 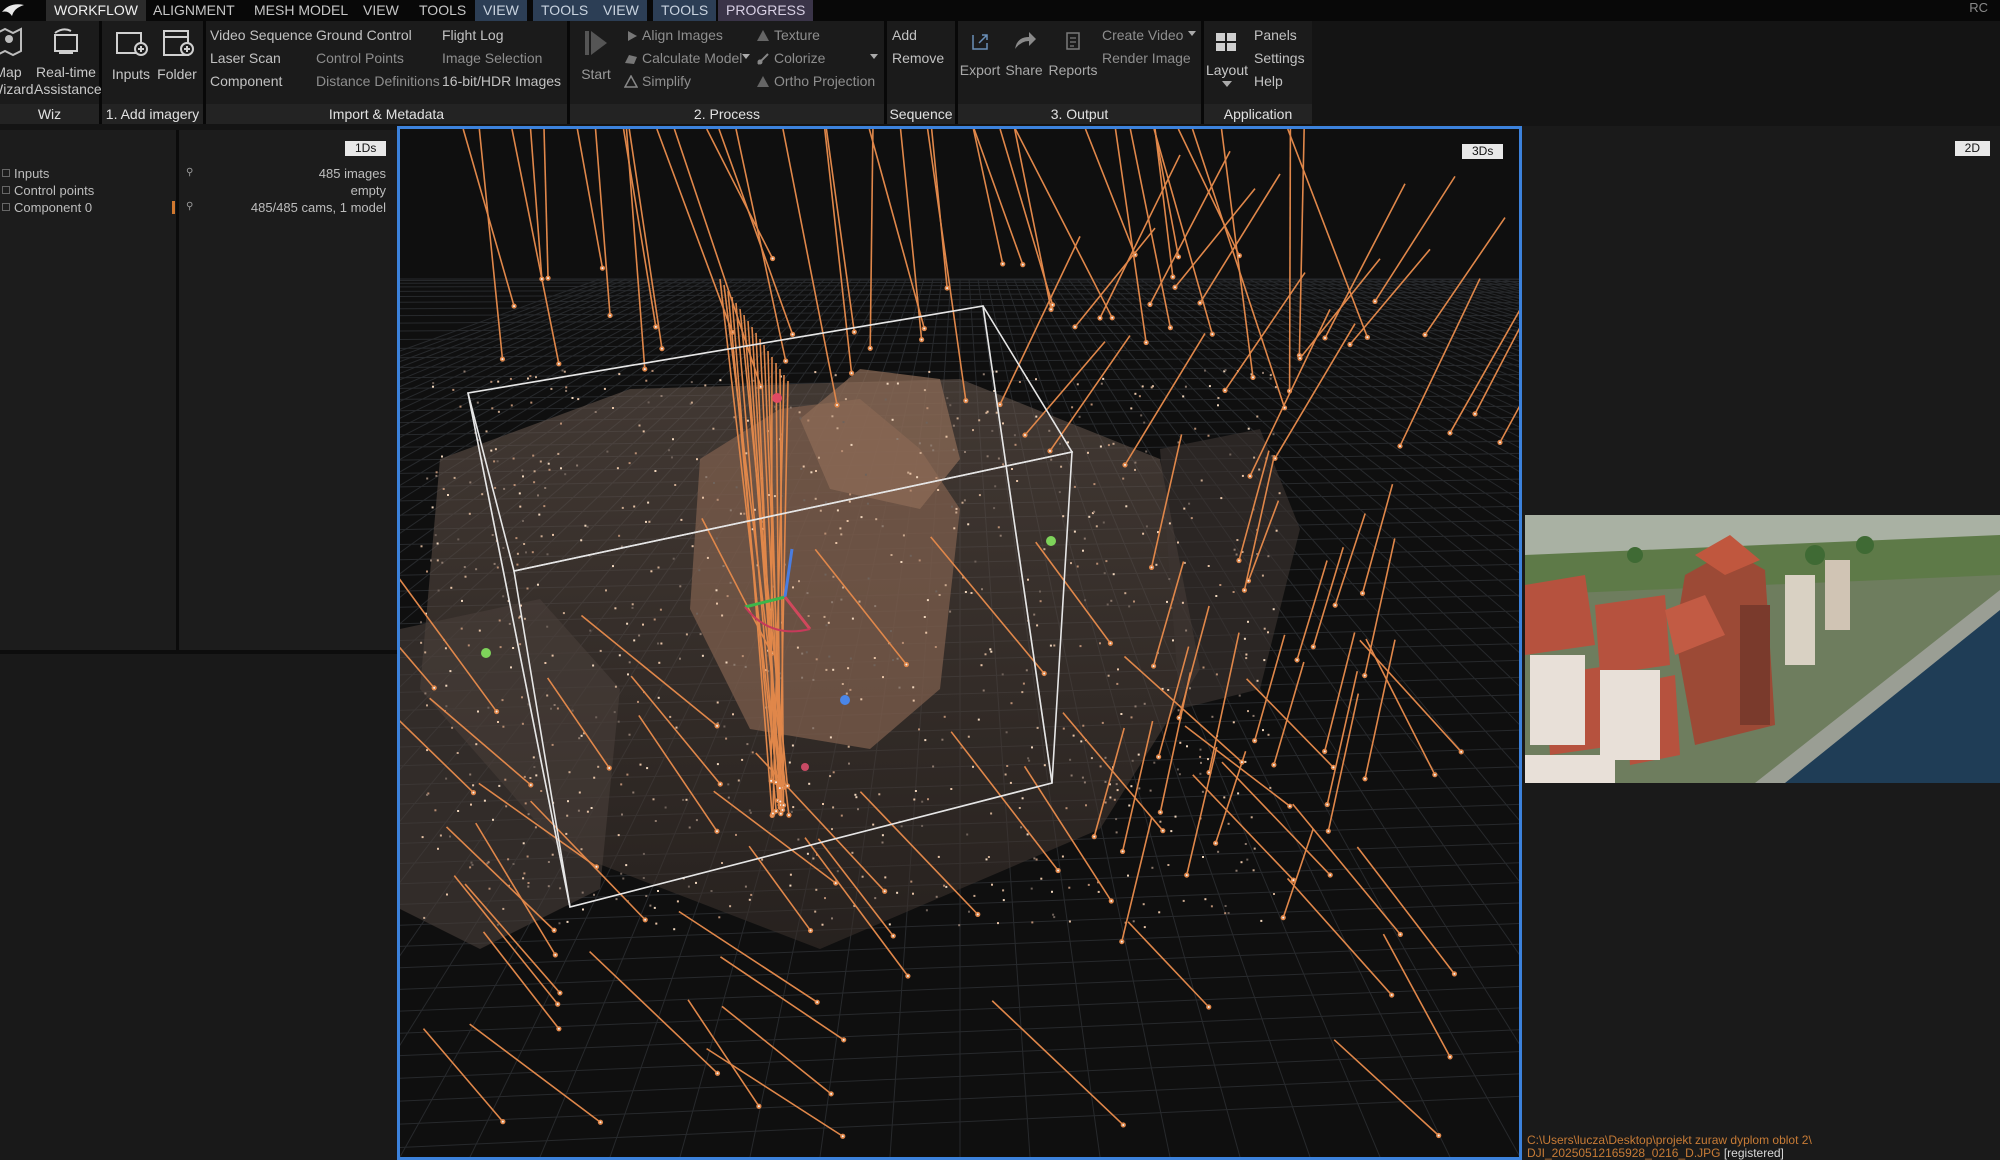 What do you see at coordinates (980, 52) in the screenshot?
I see `export-button: Export` at bounding box center [980, 52].